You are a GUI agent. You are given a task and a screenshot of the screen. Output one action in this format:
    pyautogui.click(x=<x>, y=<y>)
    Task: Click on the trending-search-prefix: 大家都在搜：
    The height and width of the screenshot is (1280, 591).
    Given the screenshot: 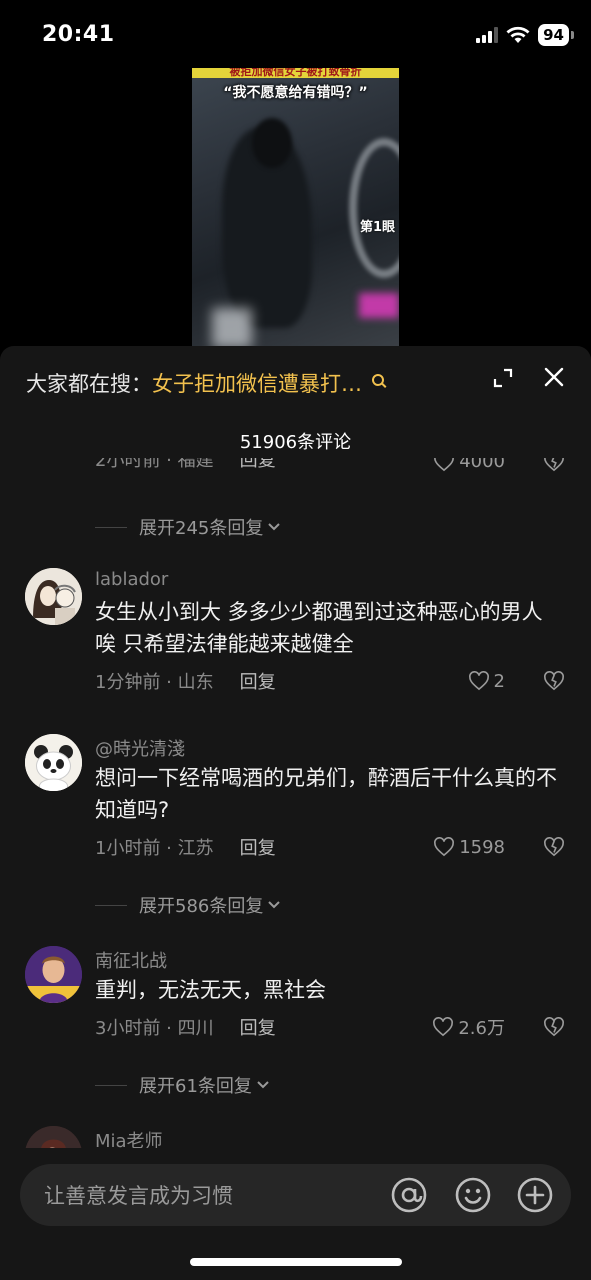 What is the action you would take?
    pyautogui.click(x=89, y=384)
    